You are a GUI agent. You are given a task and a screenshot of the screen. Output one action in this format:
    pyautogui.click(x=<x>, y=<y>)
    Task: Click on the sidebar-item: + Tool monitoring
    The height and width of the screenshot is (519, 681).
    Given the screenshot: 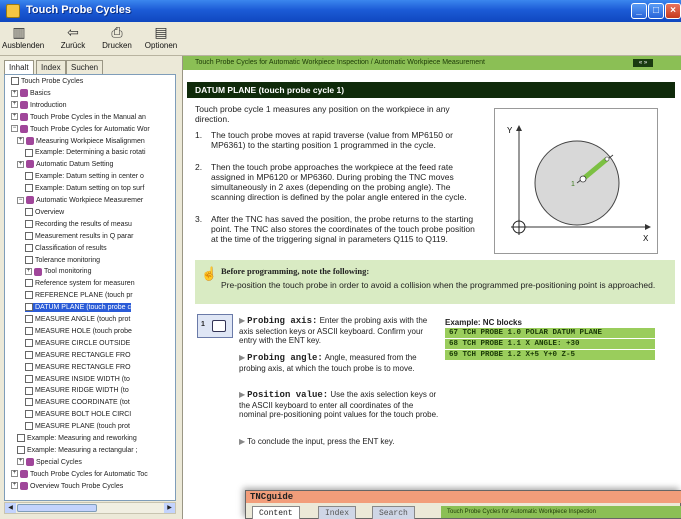 What is the action you would take?
    pyautogui.click(x=58, y=271)
    